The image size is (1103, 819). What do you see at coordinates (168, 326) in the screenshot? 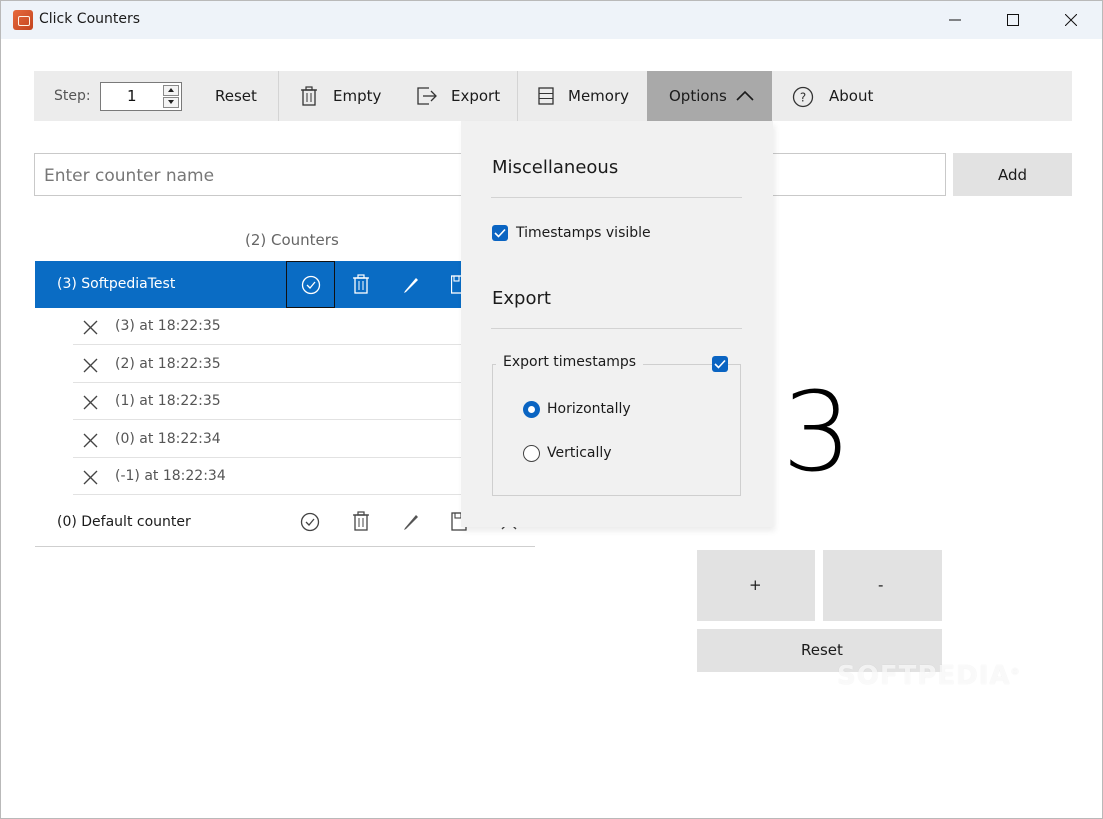
I see `timestamp-text: (3) at 18:22:35` at bounding box center [168, 326].